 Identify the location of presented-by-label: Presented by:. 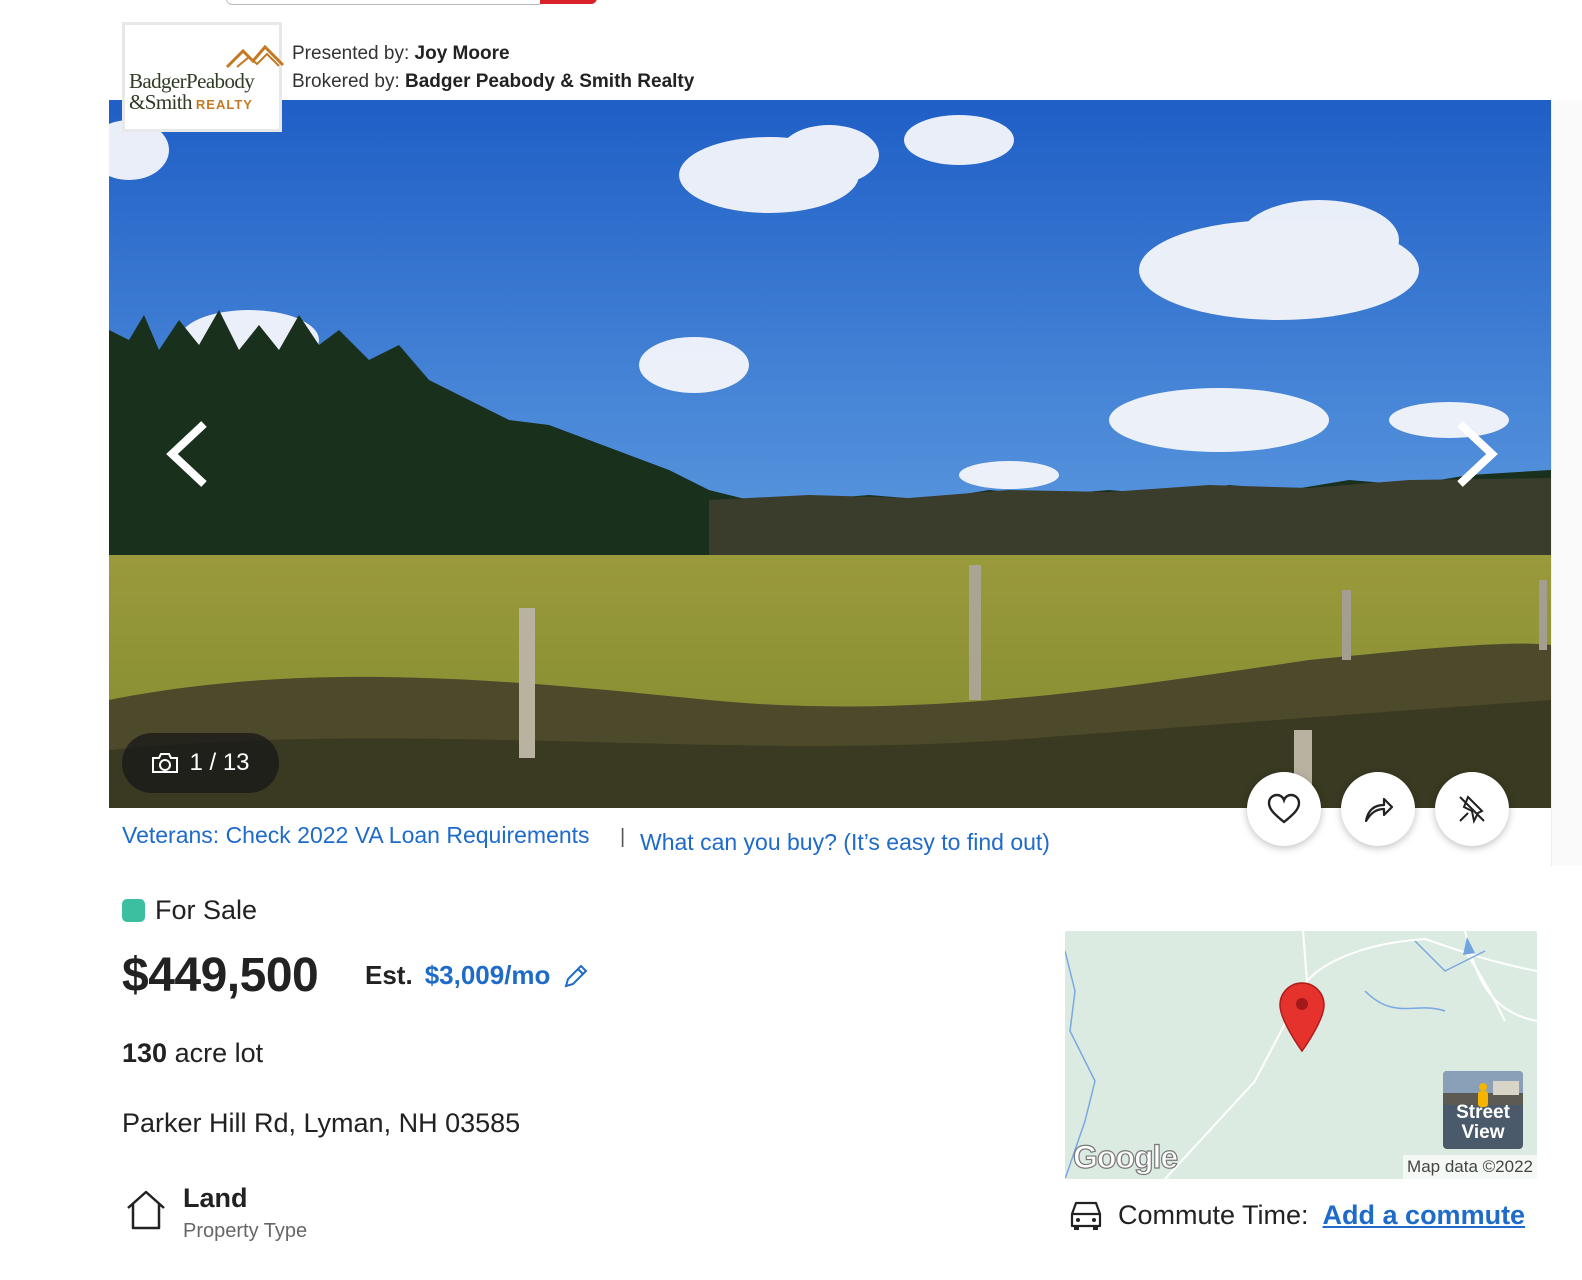
(351, 53).